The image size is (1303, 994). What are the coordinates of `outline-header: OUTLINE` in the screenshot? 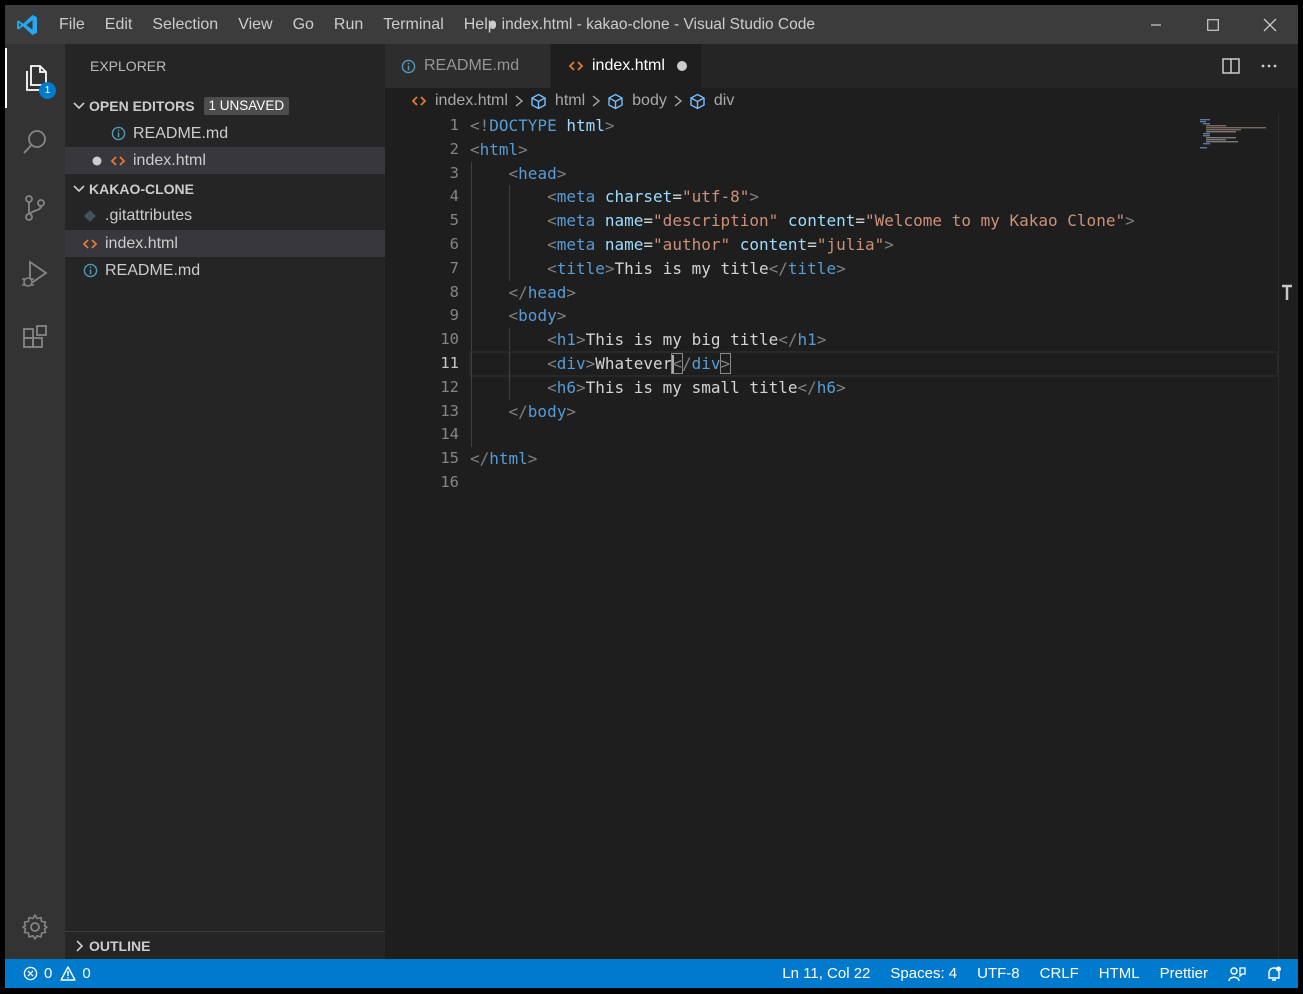 It's located at (225, 945).